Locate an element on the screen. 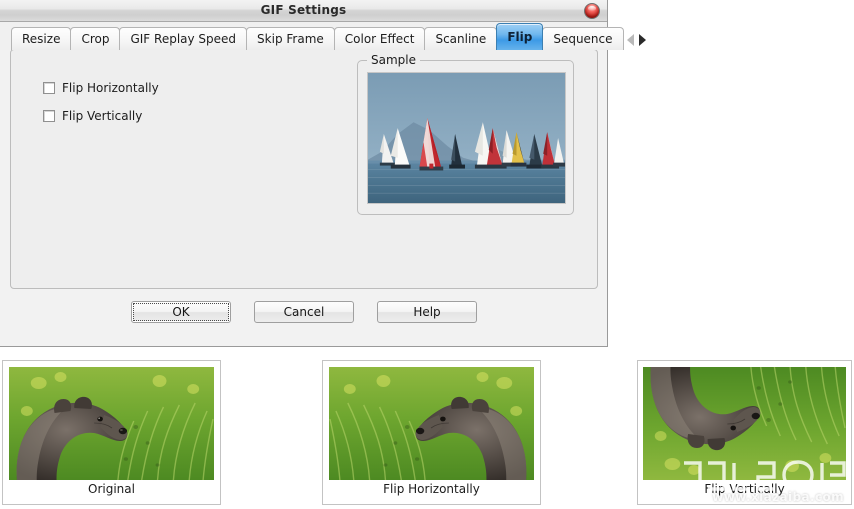 This screenshot has height=509, width=854. checkbox-label: Flip Horizontally is located at coordinates (110, 88).